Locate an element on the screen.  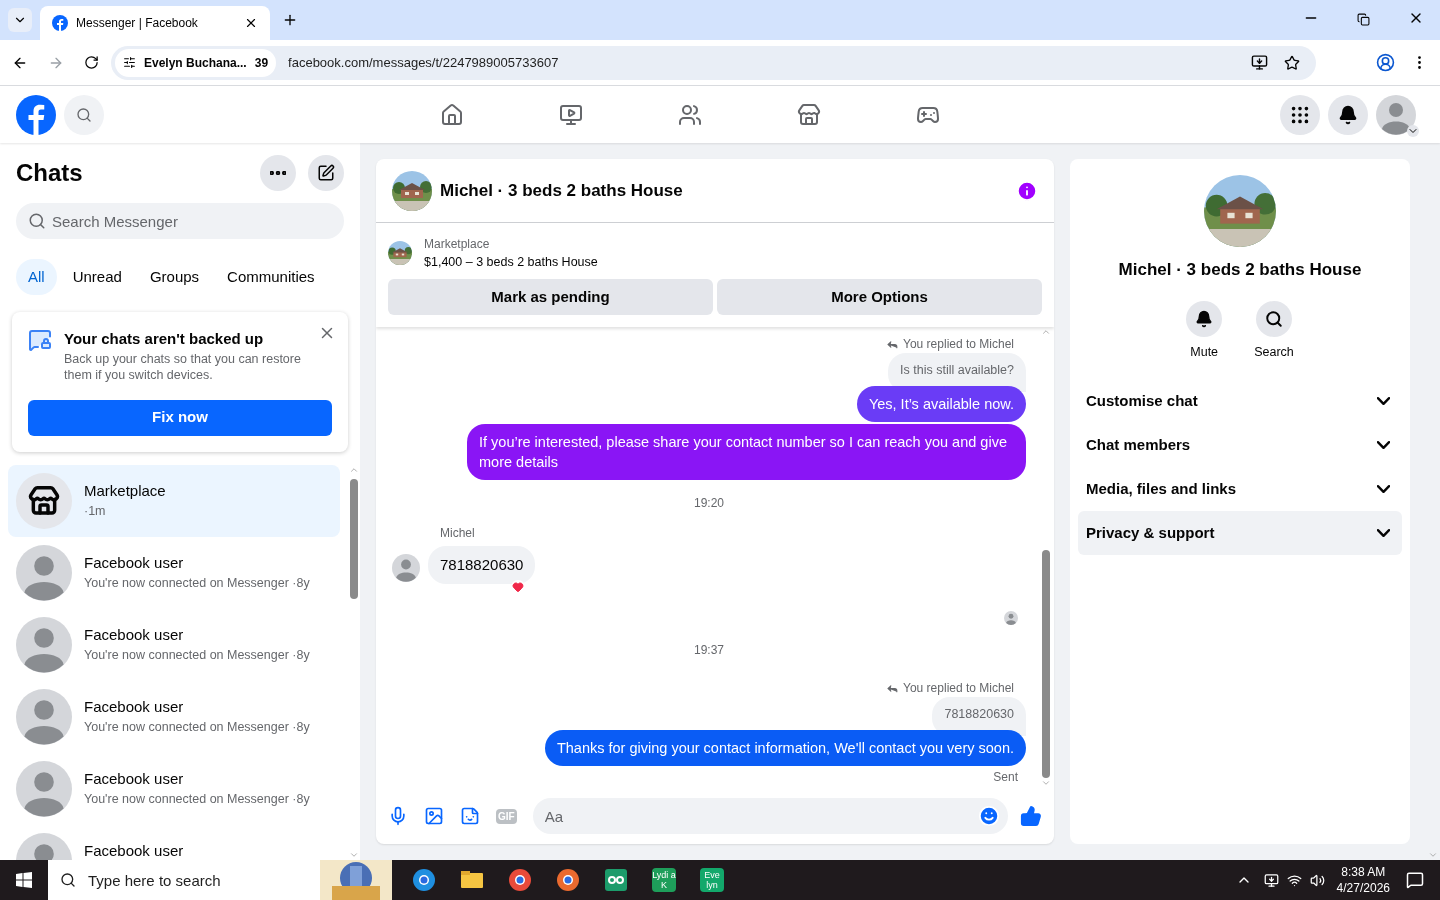
chats-title: Chats is located at coordinates (50, 173).